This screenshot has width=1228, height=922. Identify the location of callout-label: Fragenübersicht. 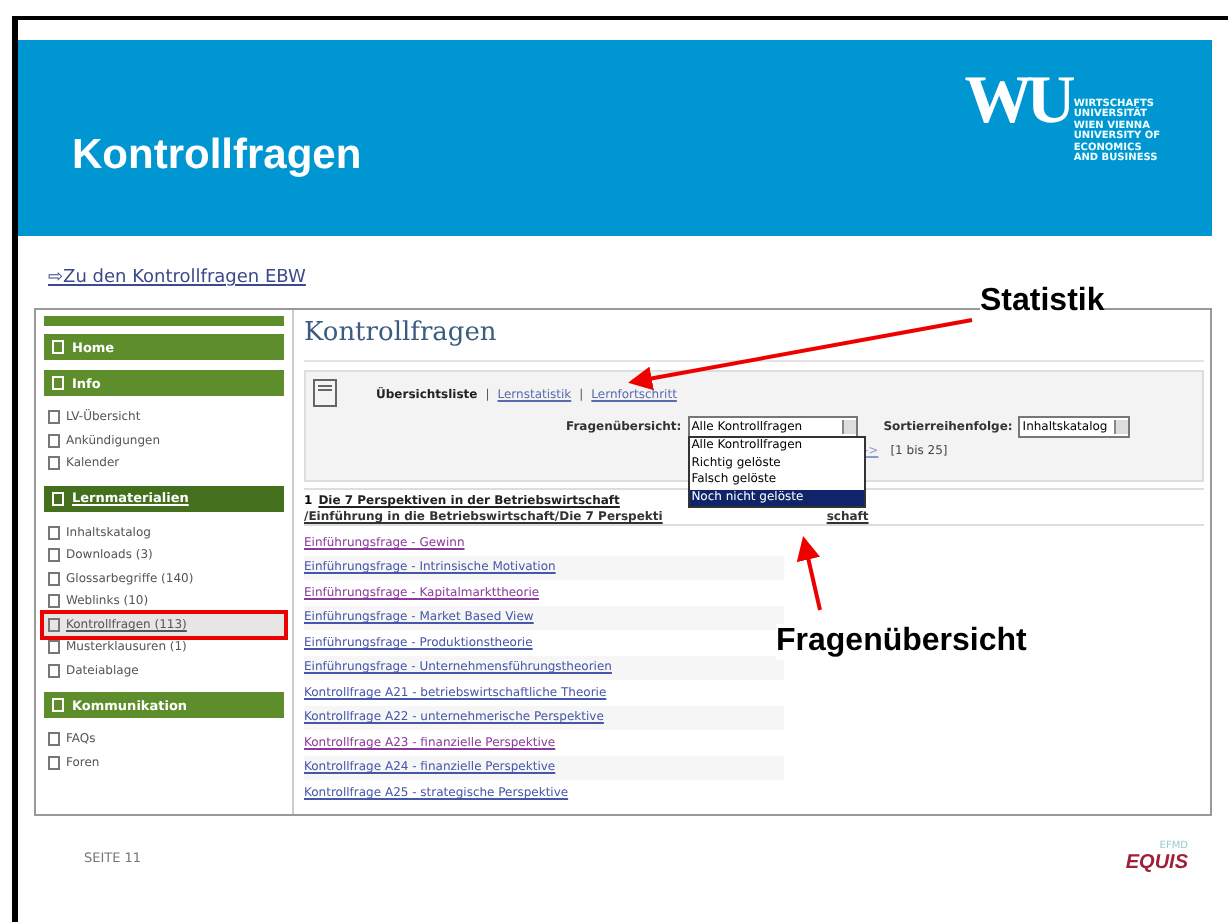
(901, 642).